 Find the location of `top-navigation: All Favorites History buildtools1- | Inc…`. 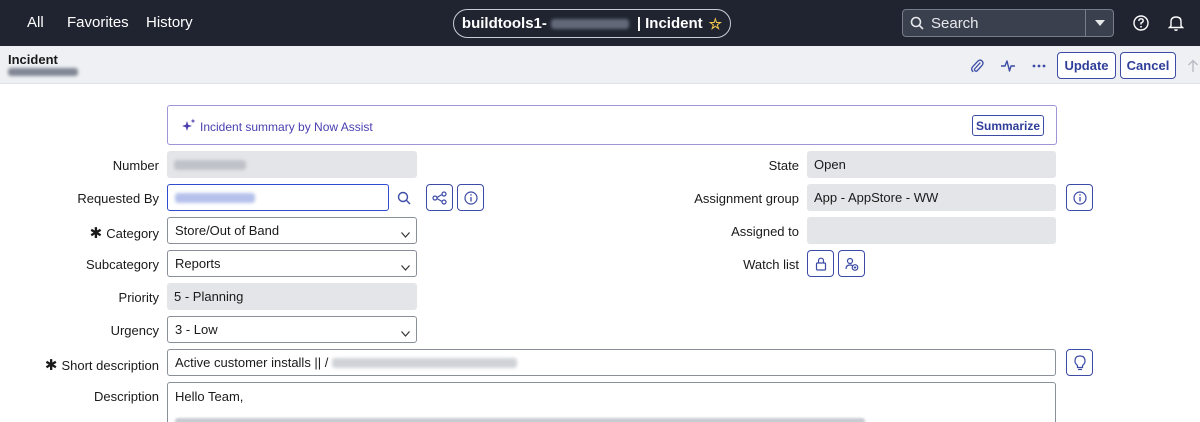

top-navigation: All Favorites History buildtools1- | Inc… is located at coordinates (600, 23).